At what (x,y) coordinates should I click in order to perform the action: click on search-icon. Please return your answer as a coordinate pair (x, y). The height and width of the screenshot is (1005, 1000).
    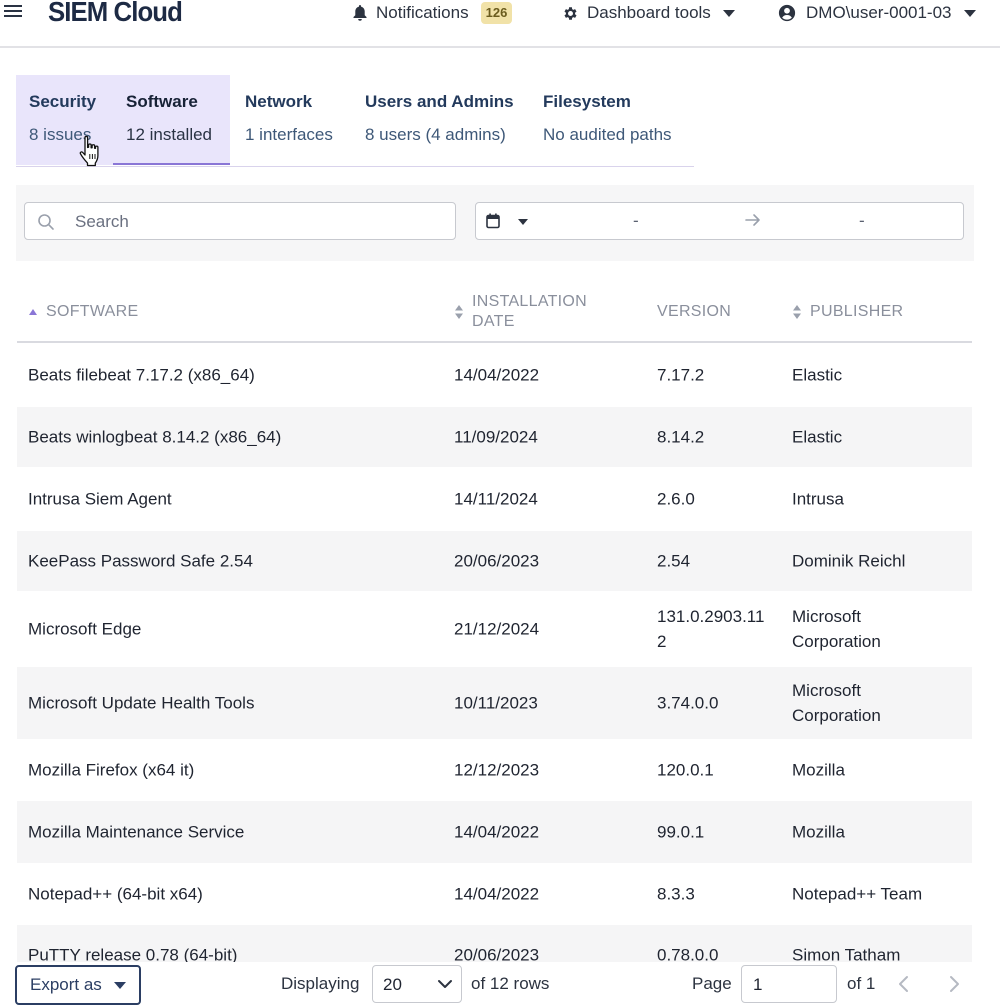
    Looking at the image, I should click on (46, 222).